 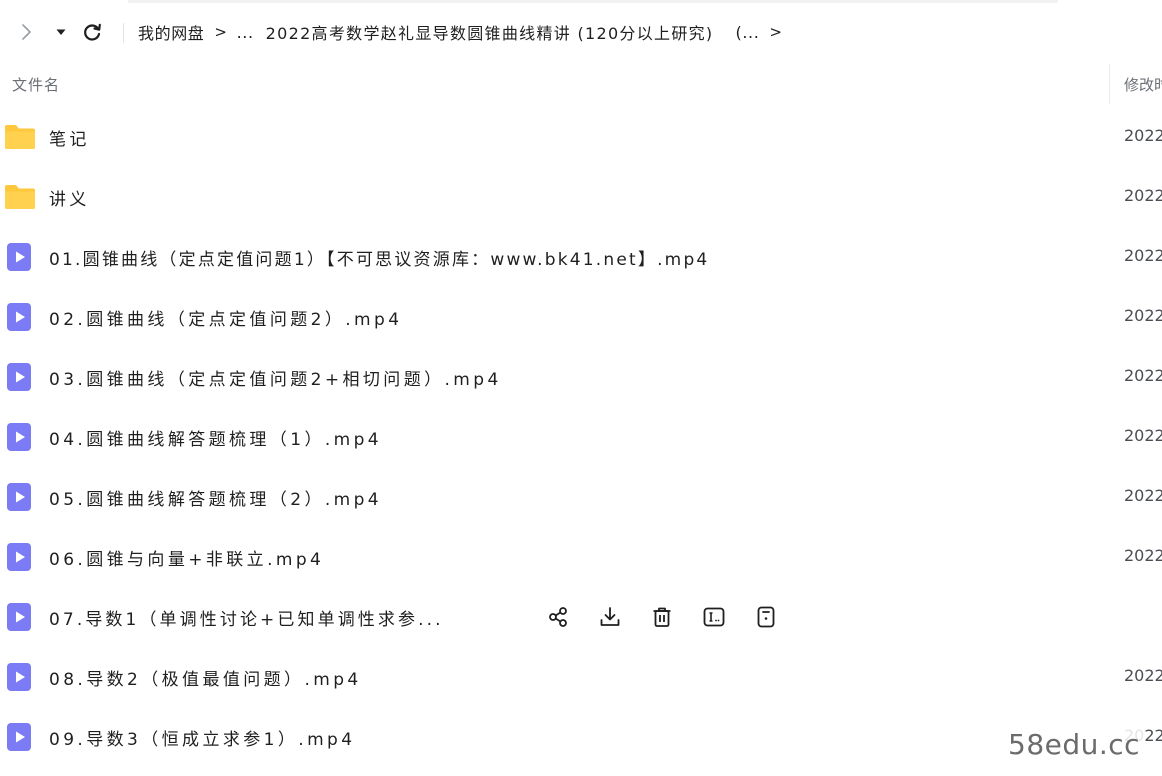 I want to click on file-name: 05.圆锥曲线解答题梳理（2）.mp4, so click(x=215, y=497).